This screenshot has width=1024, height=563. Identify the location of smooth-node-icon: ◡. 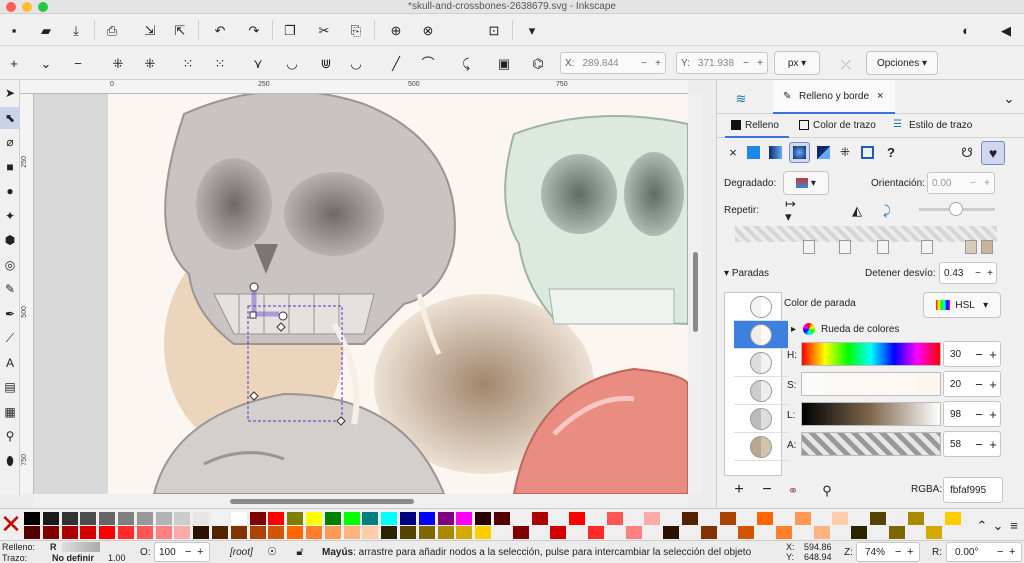
(292, 63).